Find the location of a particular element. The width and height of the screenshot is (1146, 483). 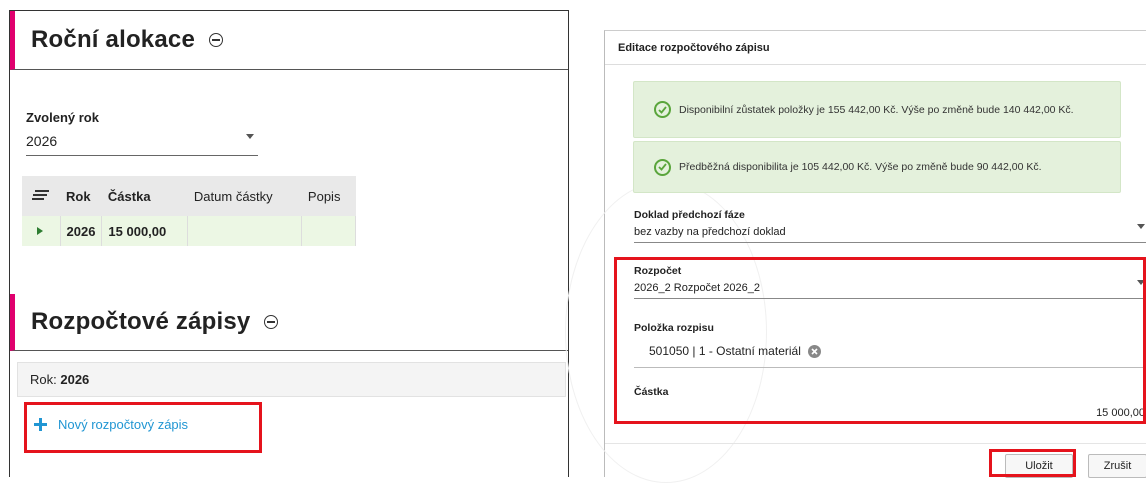

annual-allocation-header: Roční alokace is located at coordinates (289, 40).